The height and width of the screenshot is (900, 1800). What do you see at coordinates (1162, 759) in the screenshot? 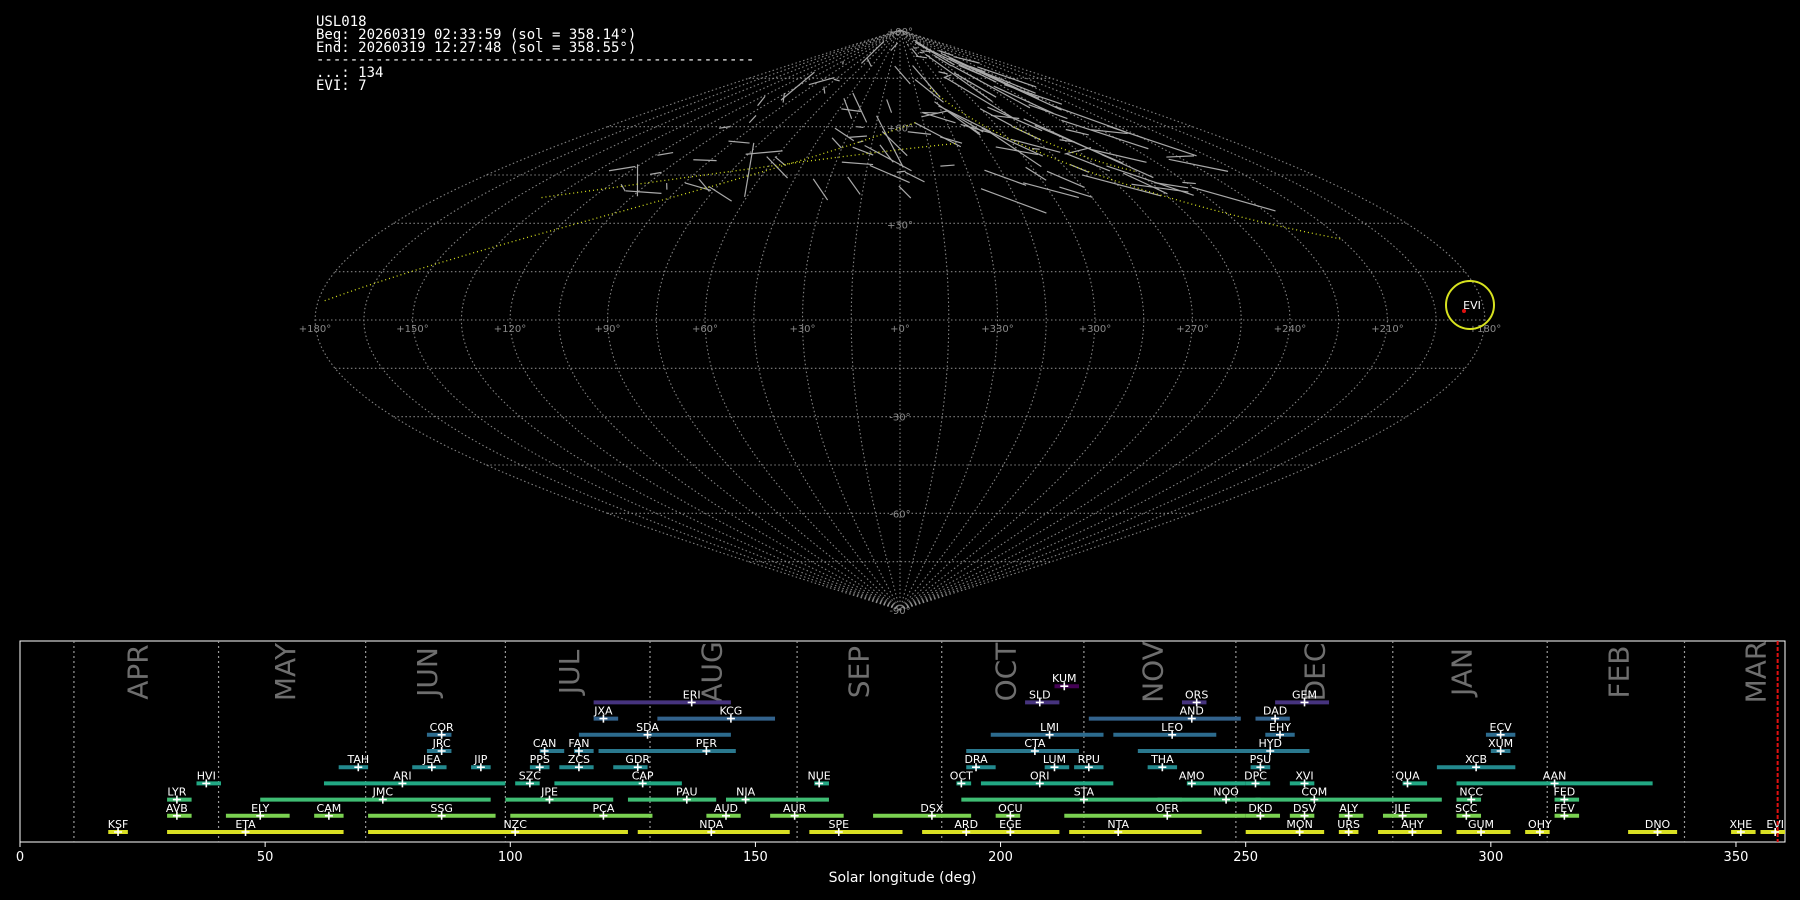
I see `shower-label: THA` at bounding box center [1162, 759].